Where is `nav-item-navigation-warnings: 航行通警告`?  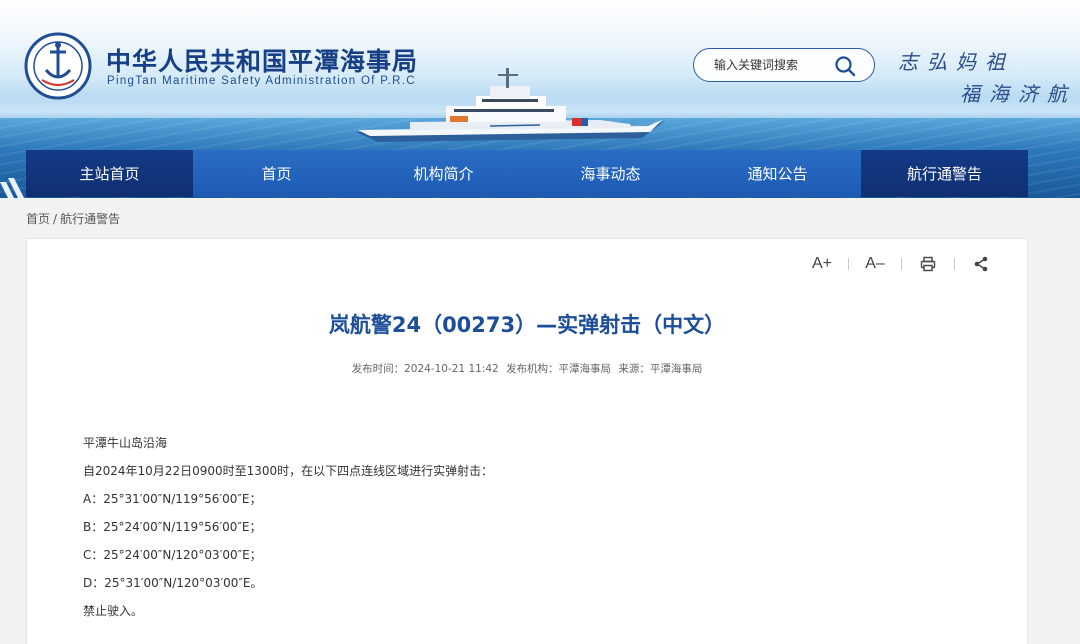 nav-item-navigation-warnings: 航行通警告 is located at coordinates (944, 173).